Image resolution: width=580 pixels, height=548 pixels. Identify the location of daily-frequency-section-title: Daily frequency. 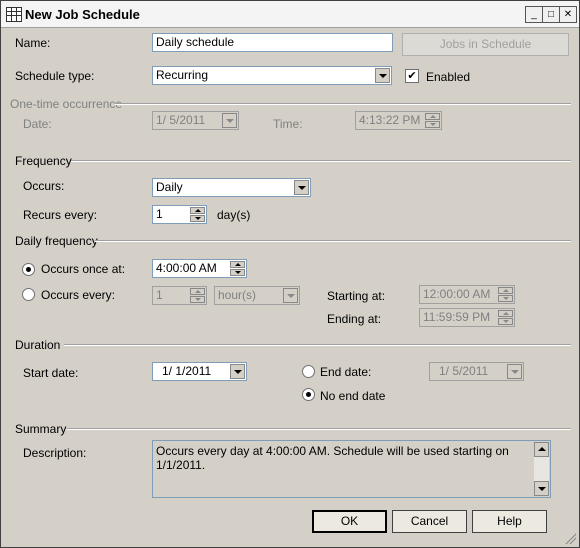
(56, 241).